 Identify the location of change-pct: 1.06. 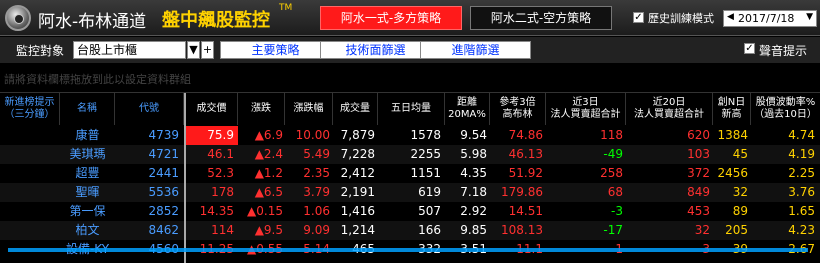
(316, 211).